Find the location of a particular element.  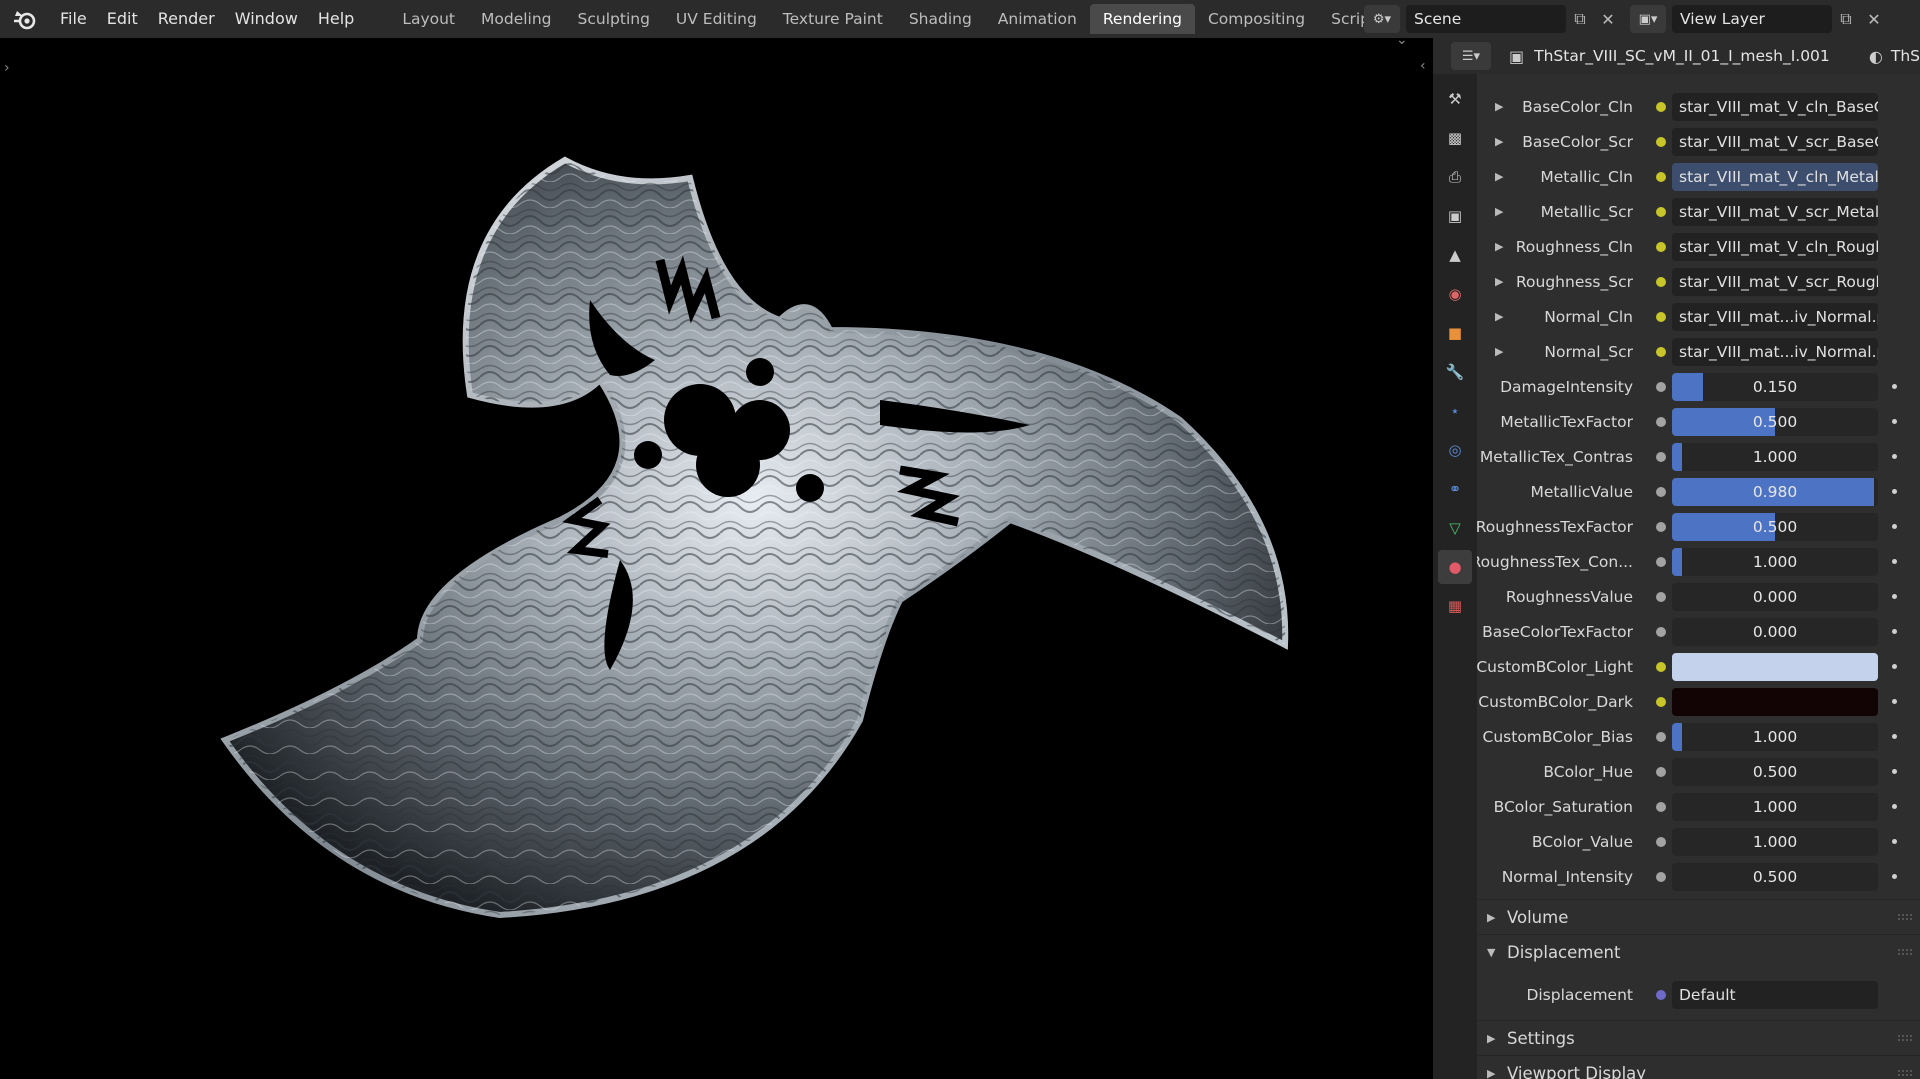

tab-particles: ⋆ is located at coordinates (1455, 411).